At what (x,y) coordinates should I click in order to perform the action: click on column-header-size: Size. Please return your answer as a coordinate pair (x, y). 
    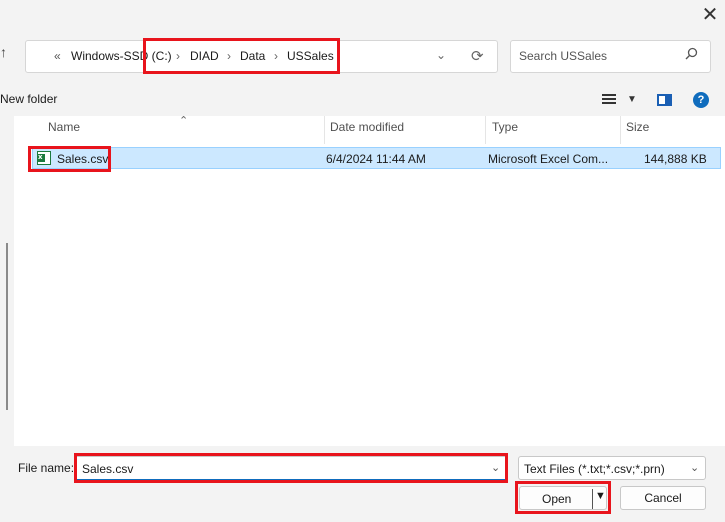
    Looking at the image, I should click on (637, 132).